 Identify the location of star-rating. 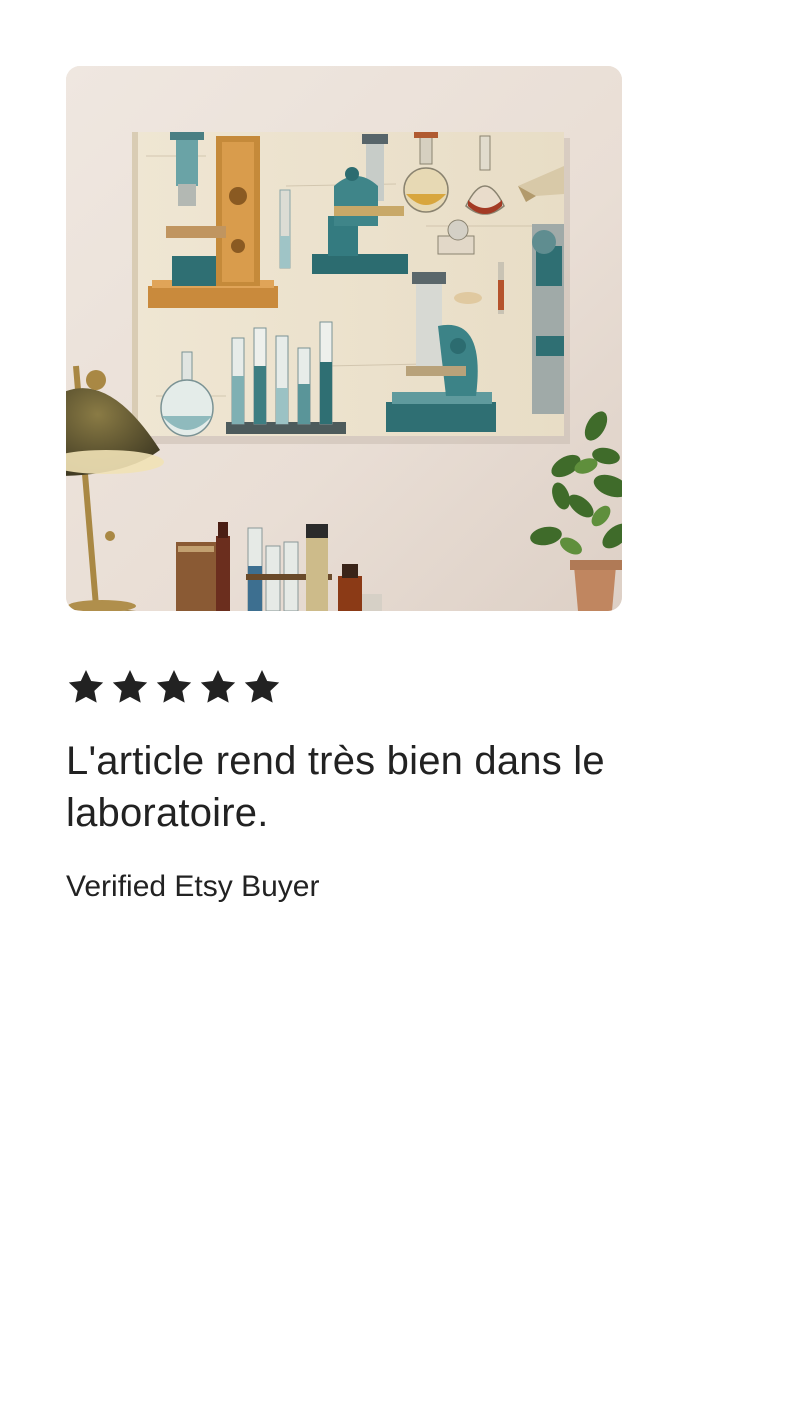
(366, 687).